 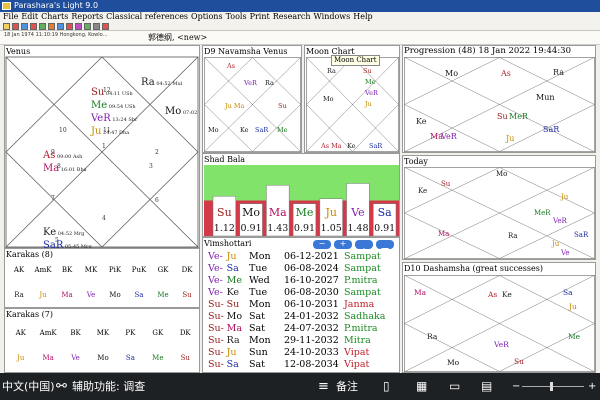 What do you see at coordinates (29, 314) in the screenshot?
I see `panel-title: Karakas (7)` at bounding box center [29, 314].